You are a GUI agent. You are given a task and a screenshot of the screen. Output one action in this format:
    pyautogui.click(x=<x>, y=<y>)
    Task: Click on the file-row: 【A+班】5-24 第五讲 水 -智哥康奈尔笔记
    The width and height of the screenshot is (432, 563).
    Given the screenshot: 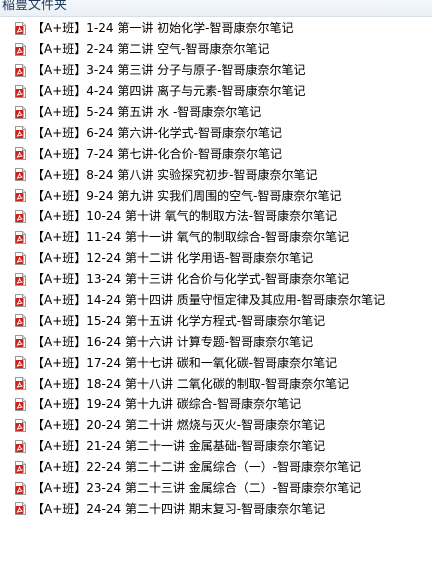 What is the action you would take?
    pyautogui.click(x=216, y=112)
    